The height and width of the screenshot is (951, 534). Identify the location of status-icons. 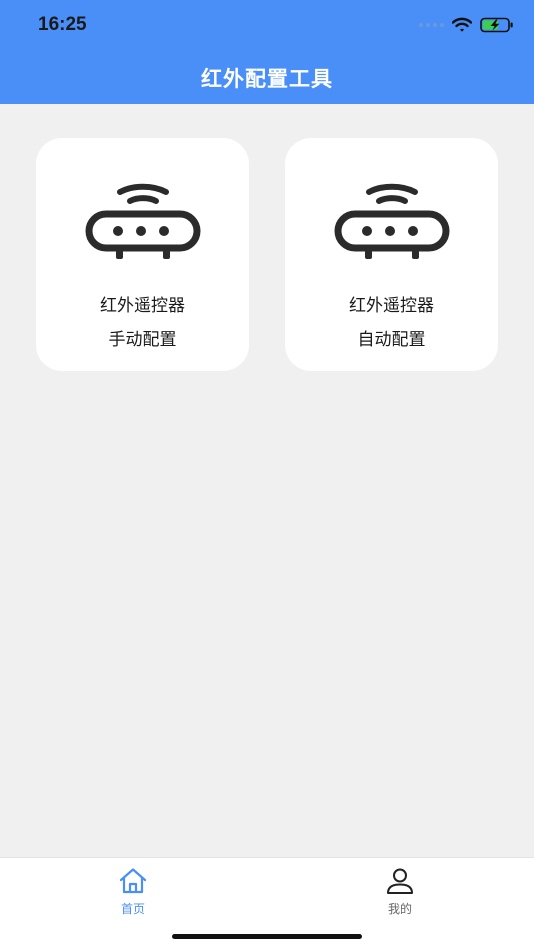
(466, 25).